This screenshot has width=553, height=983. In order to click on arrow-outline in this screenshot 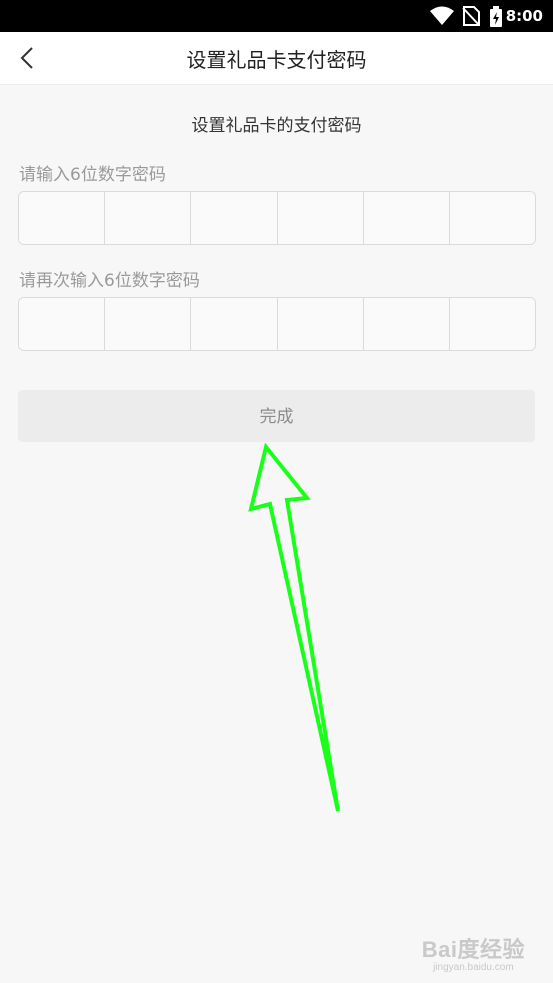, I will do `click(294, 627)`.